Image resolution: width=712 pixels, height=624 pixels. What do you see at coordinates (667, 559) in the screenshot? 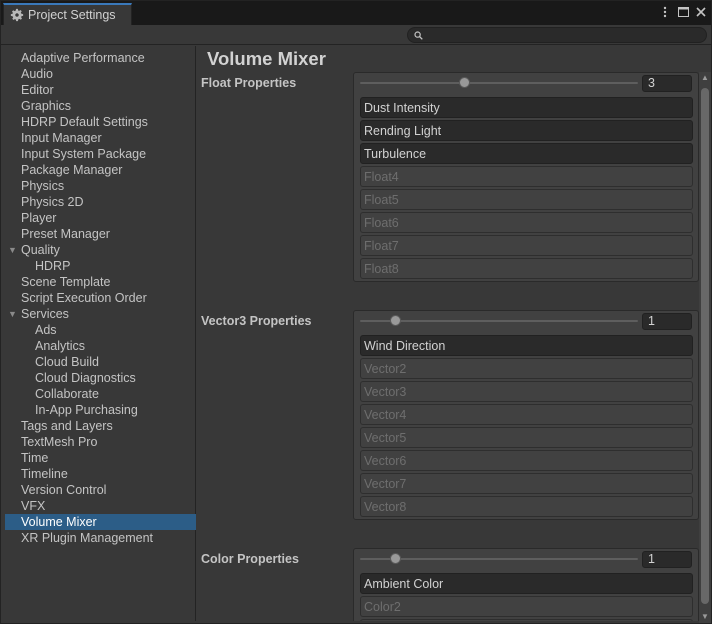
I see `color-properties-count-field: 1` at bounding box center [667, 559].